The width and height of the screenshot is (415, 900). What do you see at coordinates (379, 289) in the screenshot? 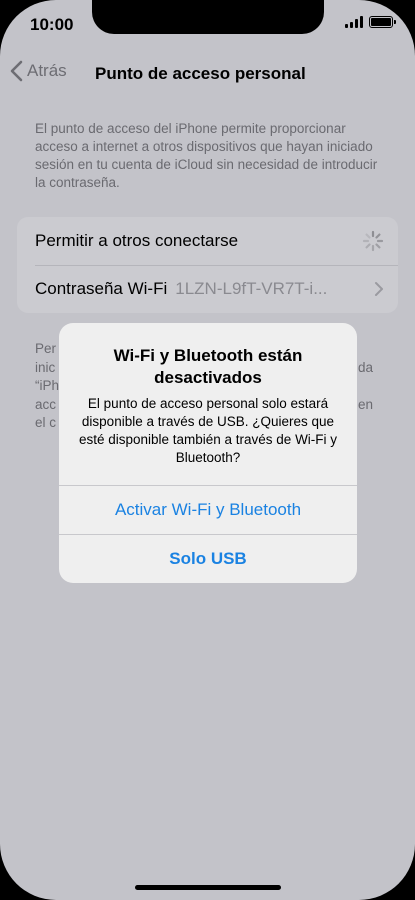
I see `chevron-right-icon` at bounding box center [379, 289].